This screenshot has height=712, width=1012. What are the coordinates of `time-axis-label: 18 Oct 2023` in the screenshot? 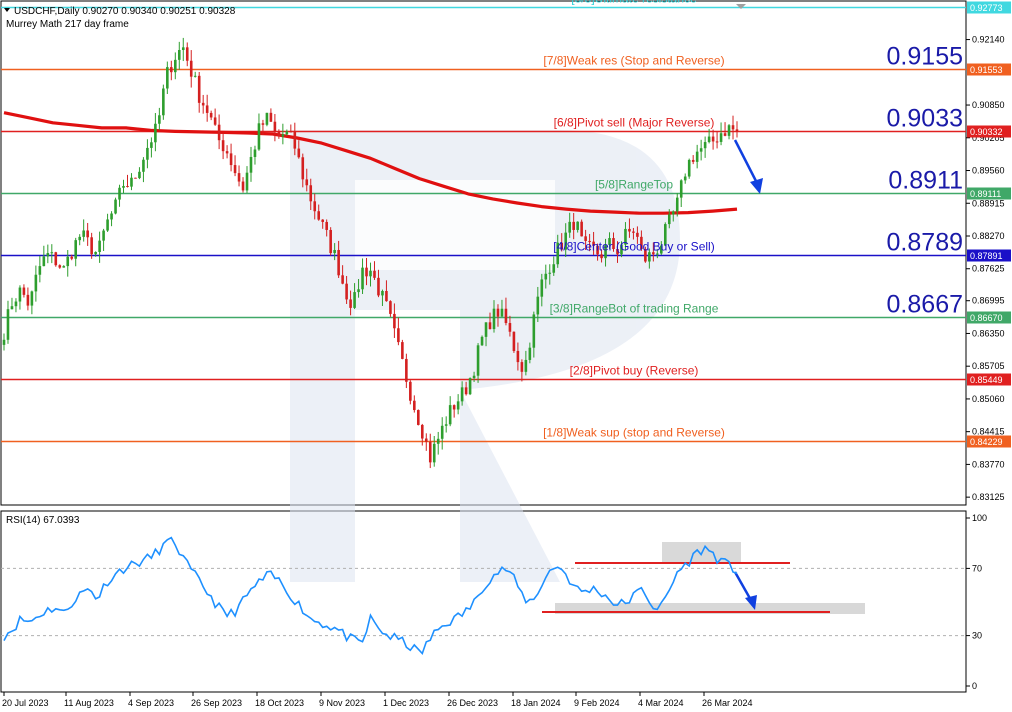 It's located at (279, 703).